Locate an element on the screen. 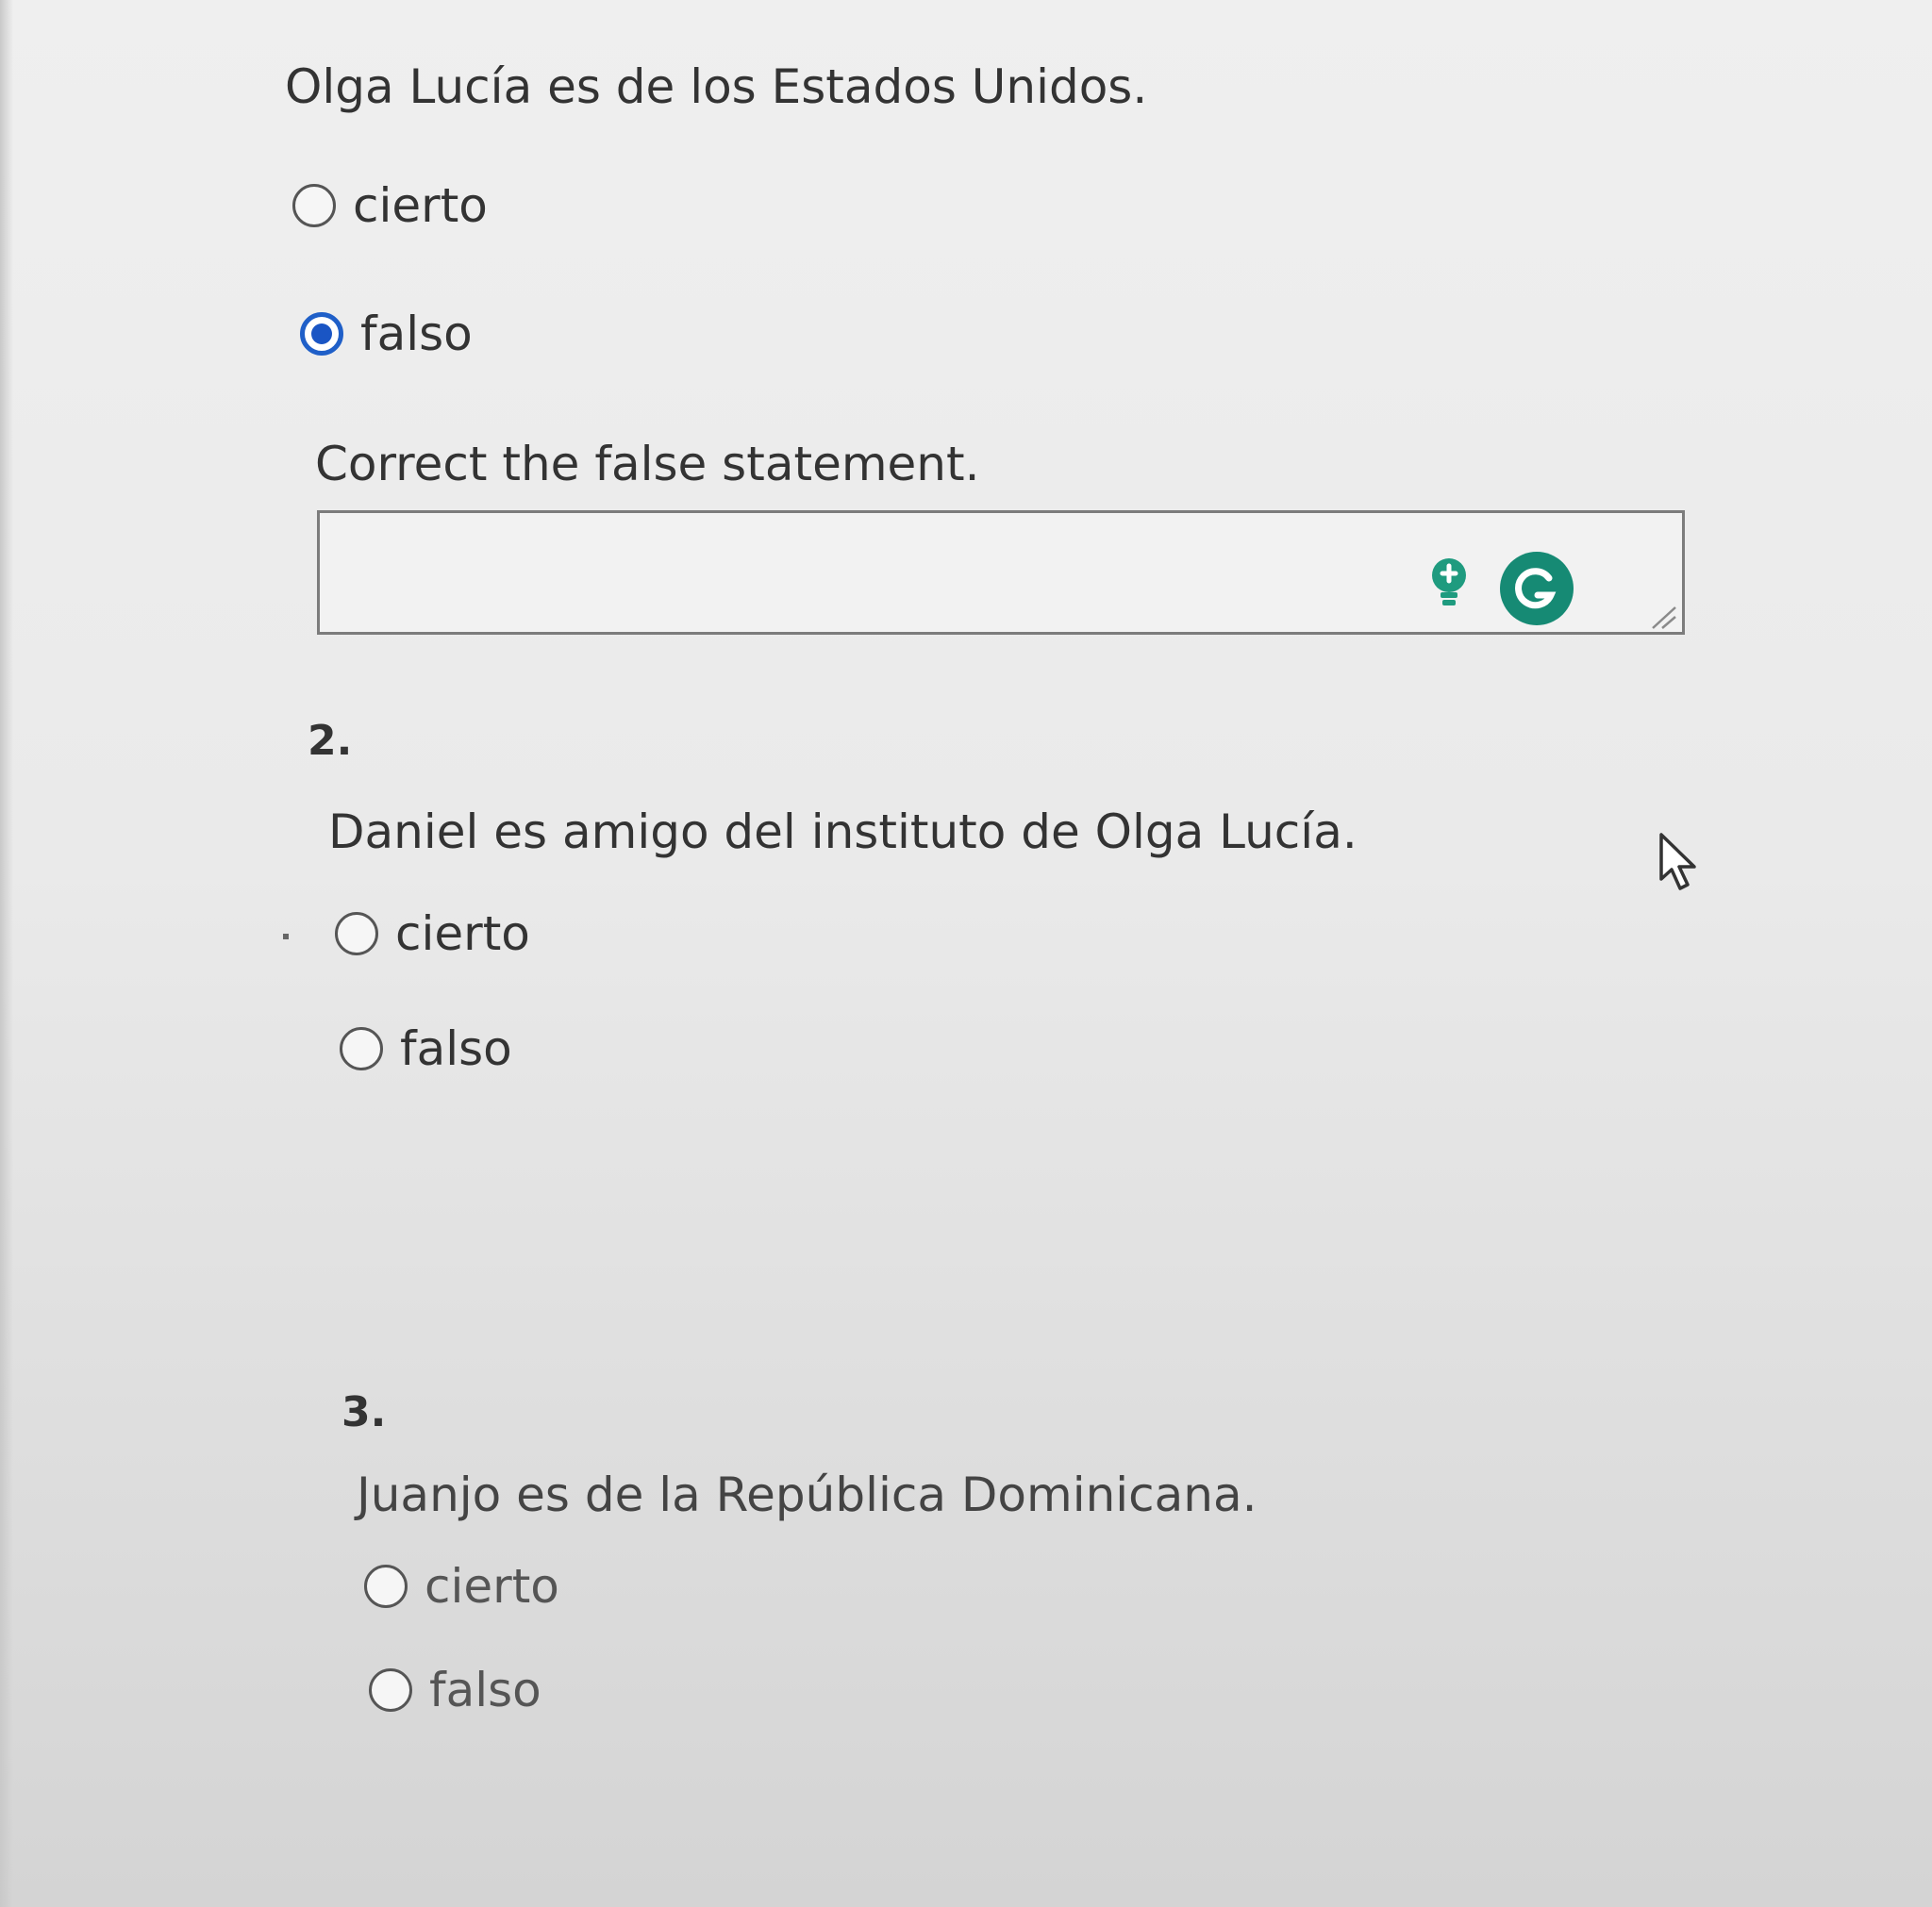 This screenshot has height=1907, width=1932. question2-option-falso: falso is located at coordinates (426, 1049).